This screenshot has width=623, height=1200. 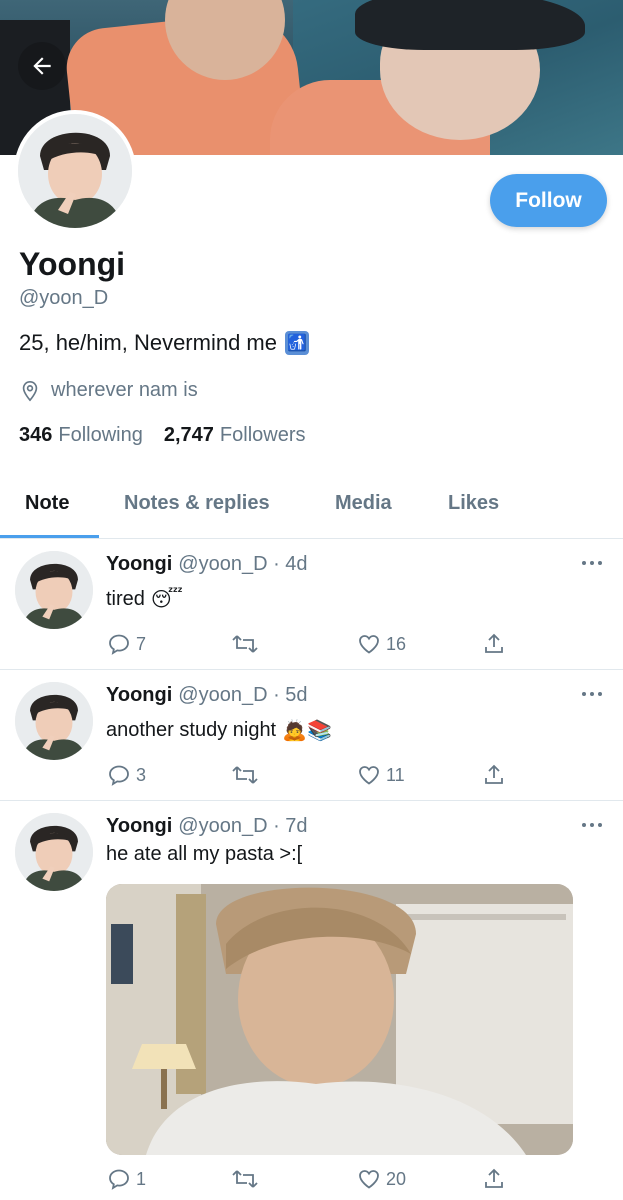 I want to click on reply-count: 7, so click(x=141, y=643).